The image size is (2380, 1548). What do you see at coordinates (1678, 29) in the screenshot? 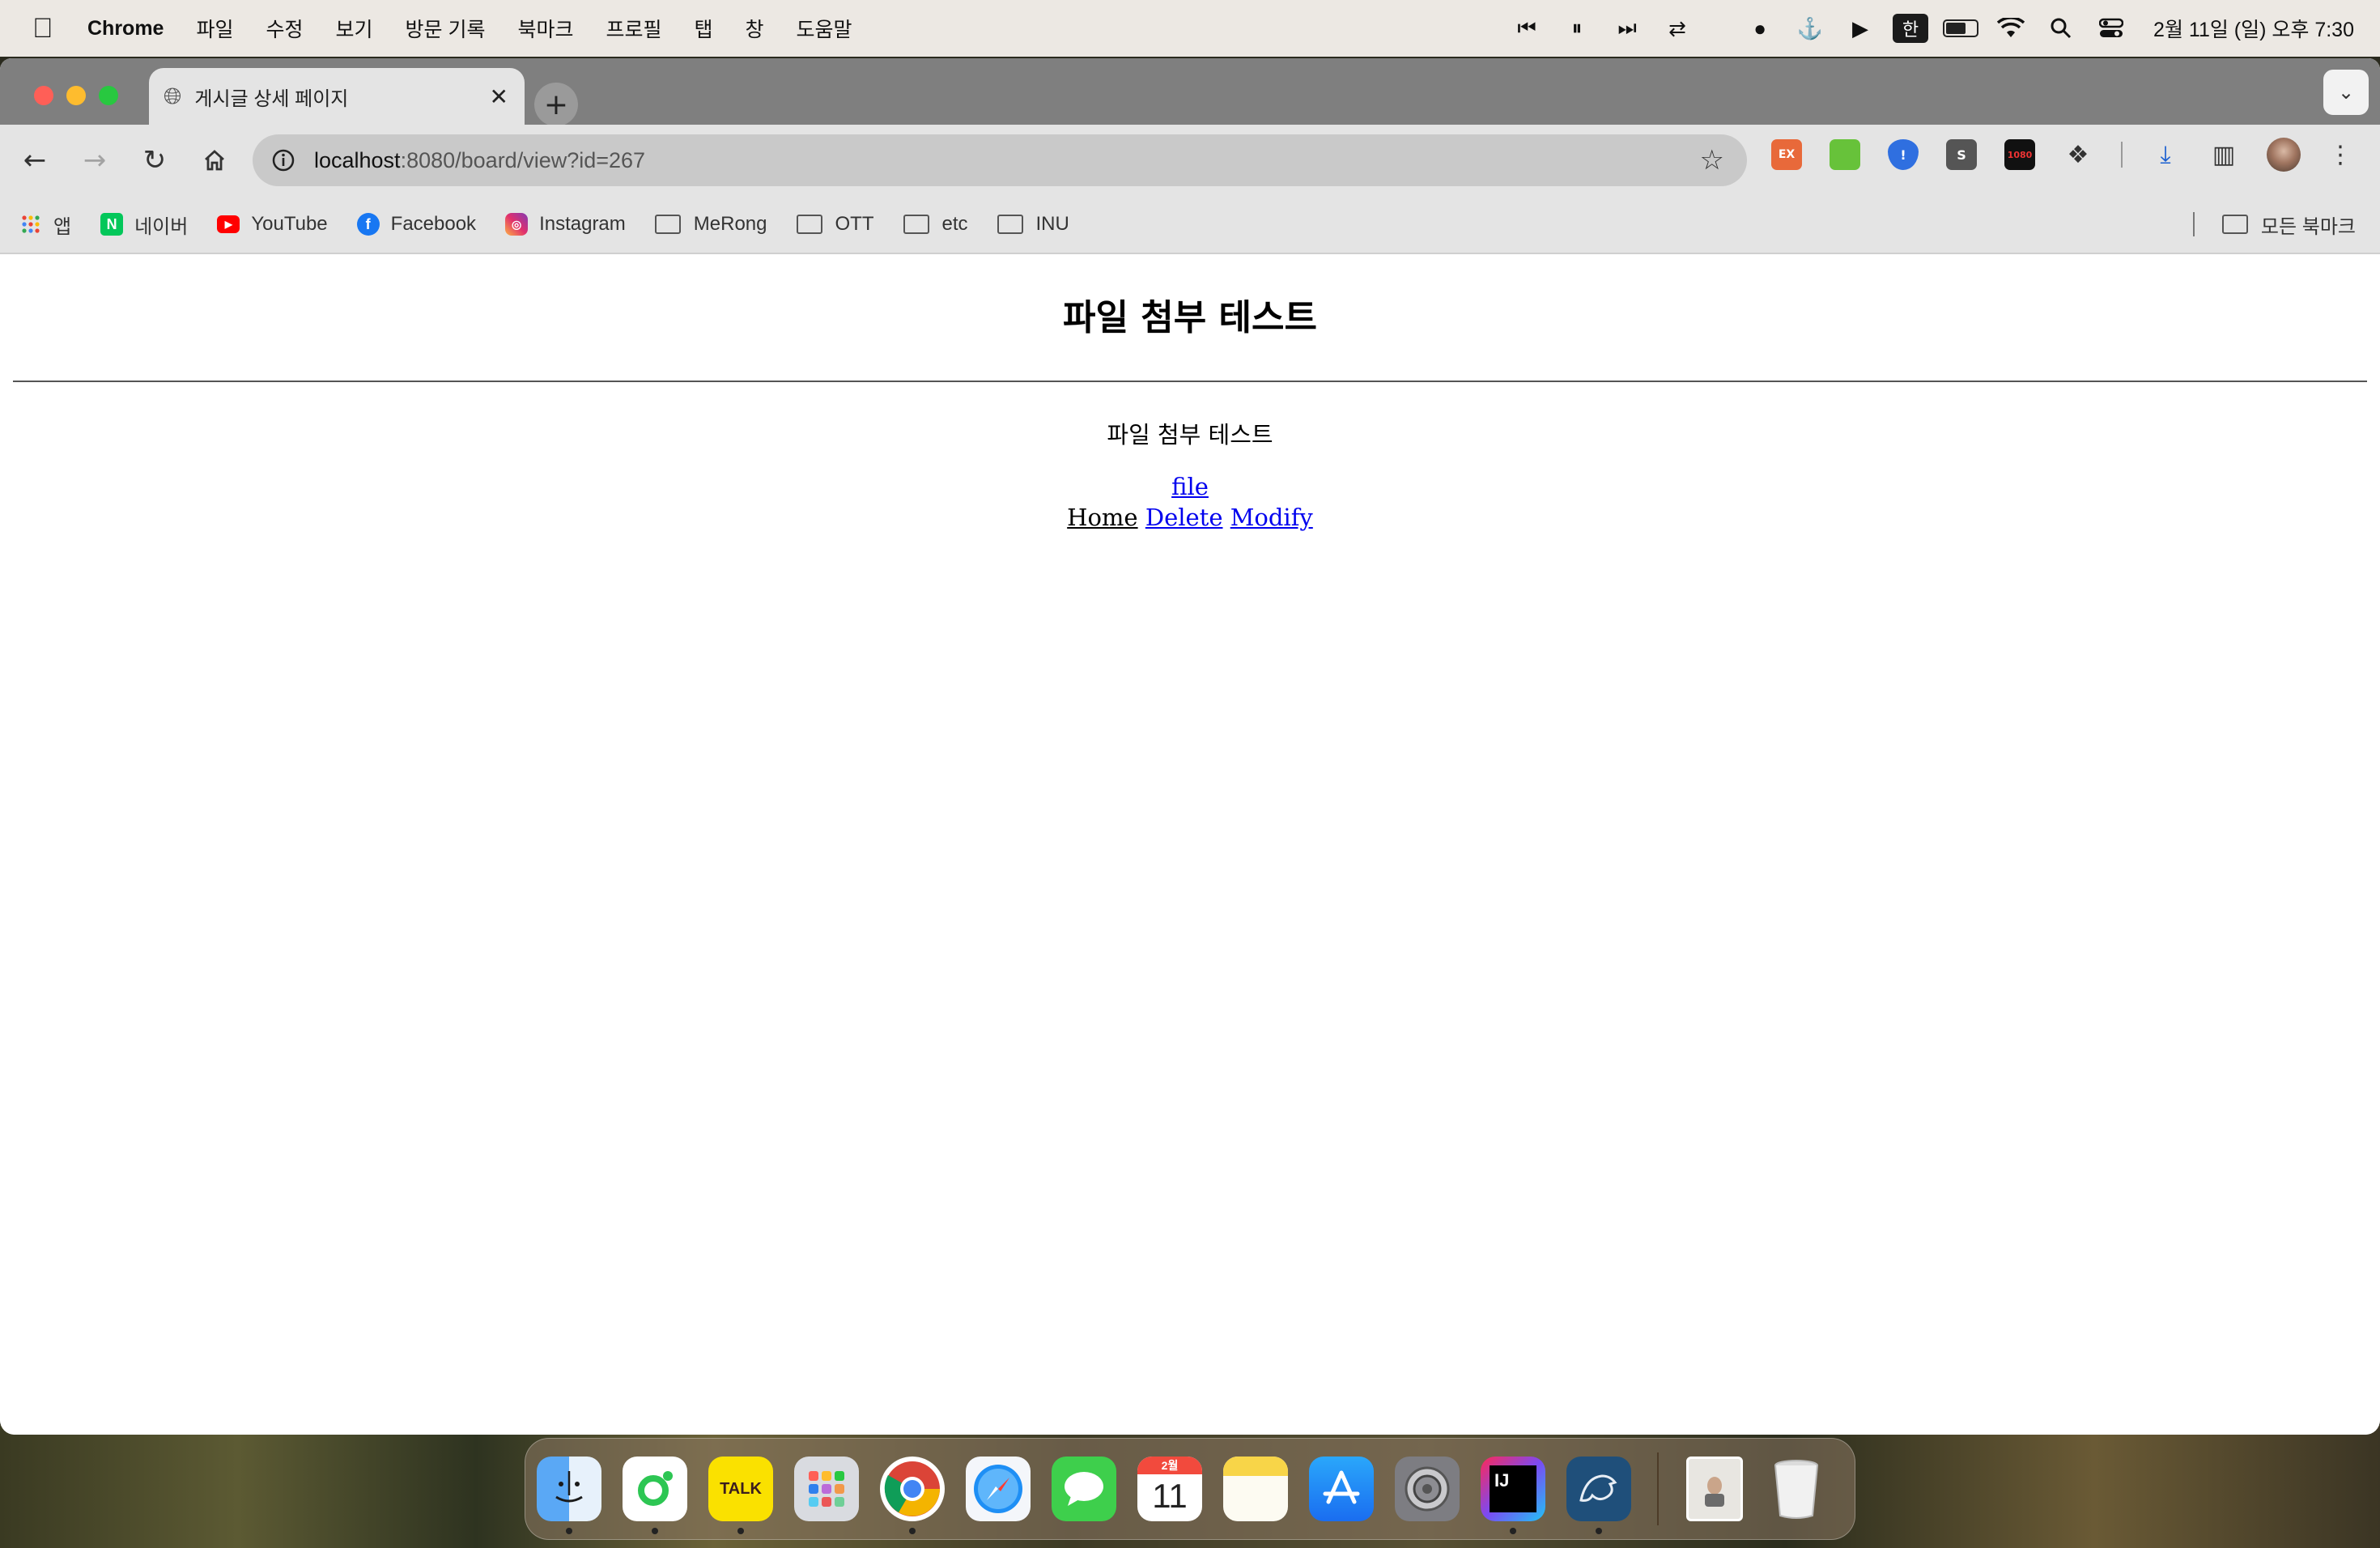
I see `shuffle-icon: ⇄` at bounding box center [1678, 29].